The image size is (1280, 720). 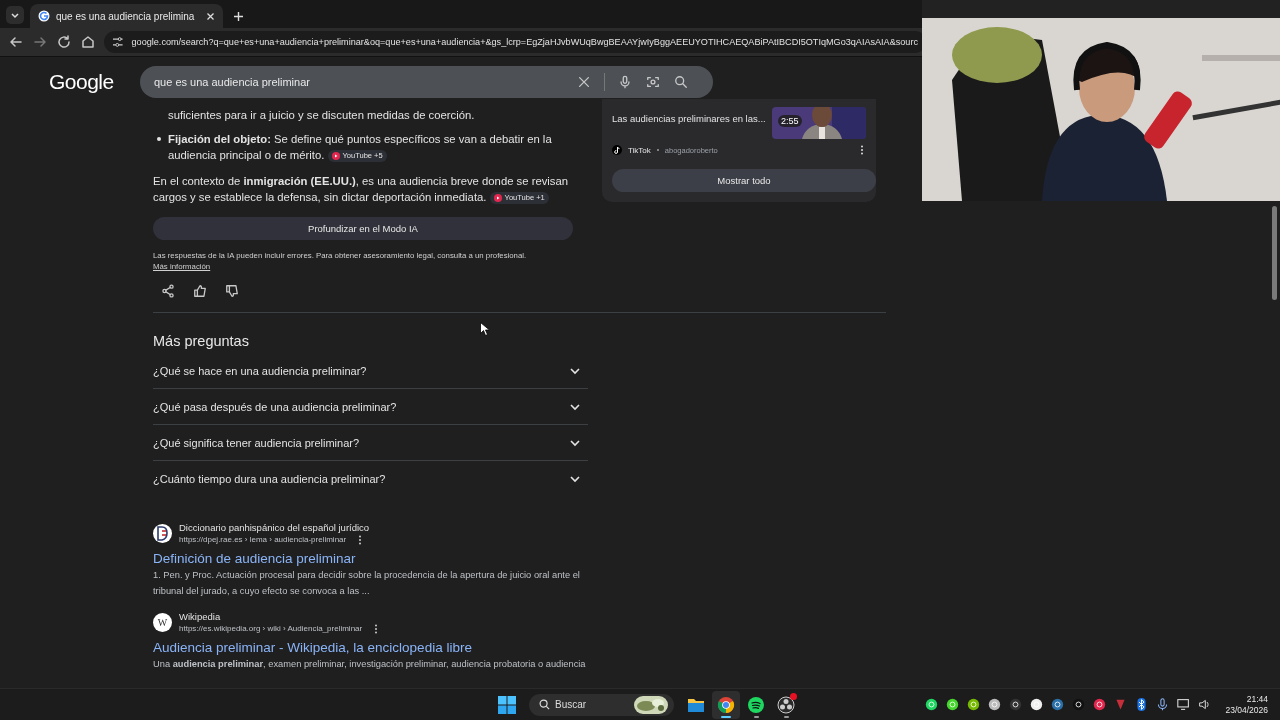 What do you see at coordinates (363, 228) in the screenshot?
I see `ai-mode-button: Profundizar en el Modo IA` at bounding box center [363, 228].